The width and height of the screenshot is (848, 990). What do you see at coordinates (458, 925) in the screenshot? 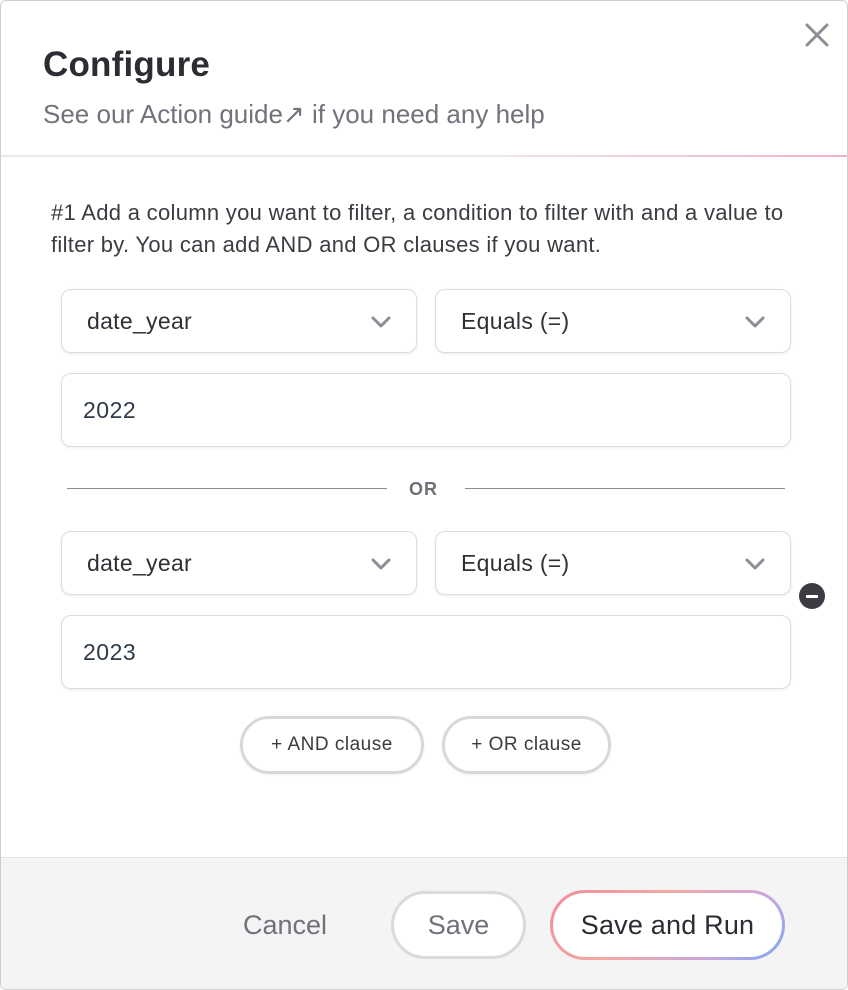
I see `save-button: Save` at bounding box center [458, 925].